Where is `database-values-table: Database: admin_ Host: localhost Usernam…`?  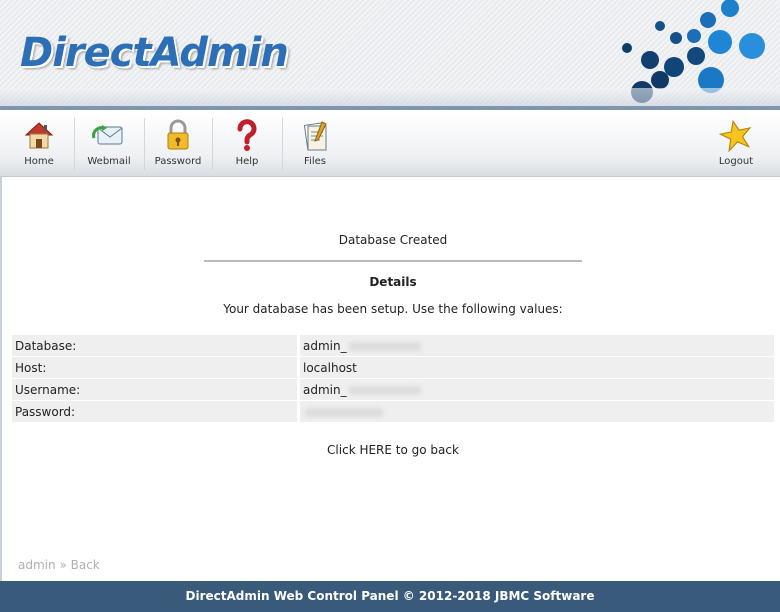
database-values-table: Database: admin_ Host: localhost Usernam… is located at coordinates (393, 378).